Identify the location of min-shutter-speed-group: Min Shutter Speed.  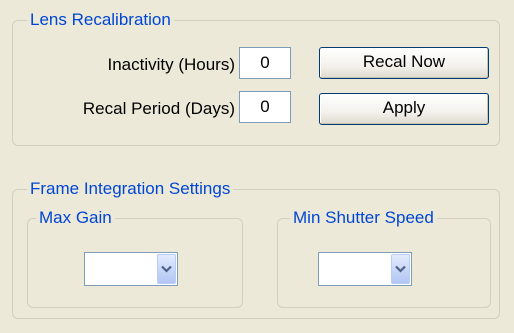
(384, 258).